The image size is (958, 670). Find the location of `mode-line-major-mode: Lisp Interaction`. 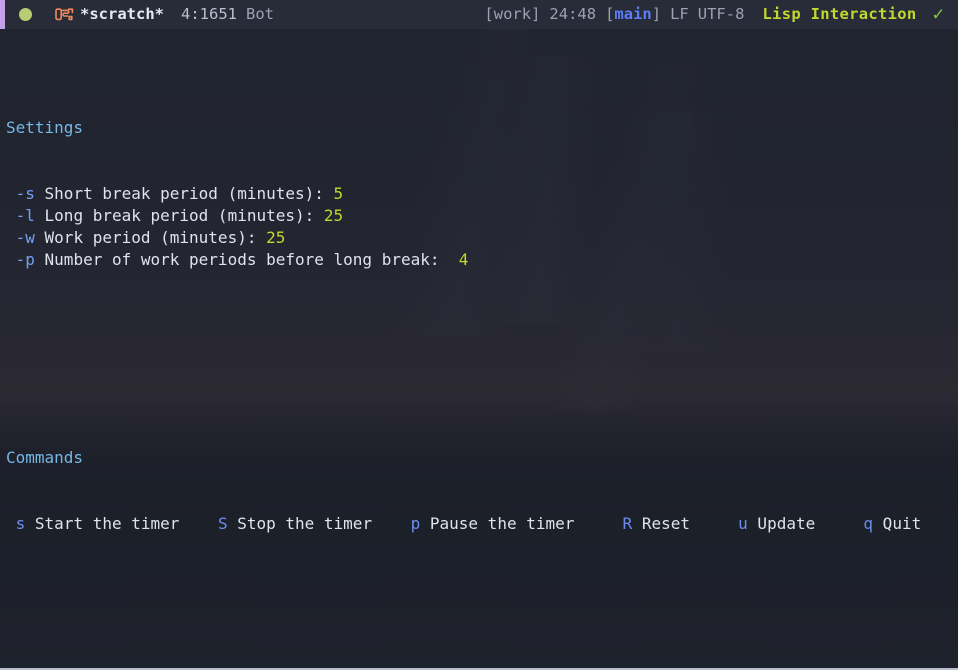

mode-line-major-mode: Lisp Interaction is located at coordinates (839, 14).